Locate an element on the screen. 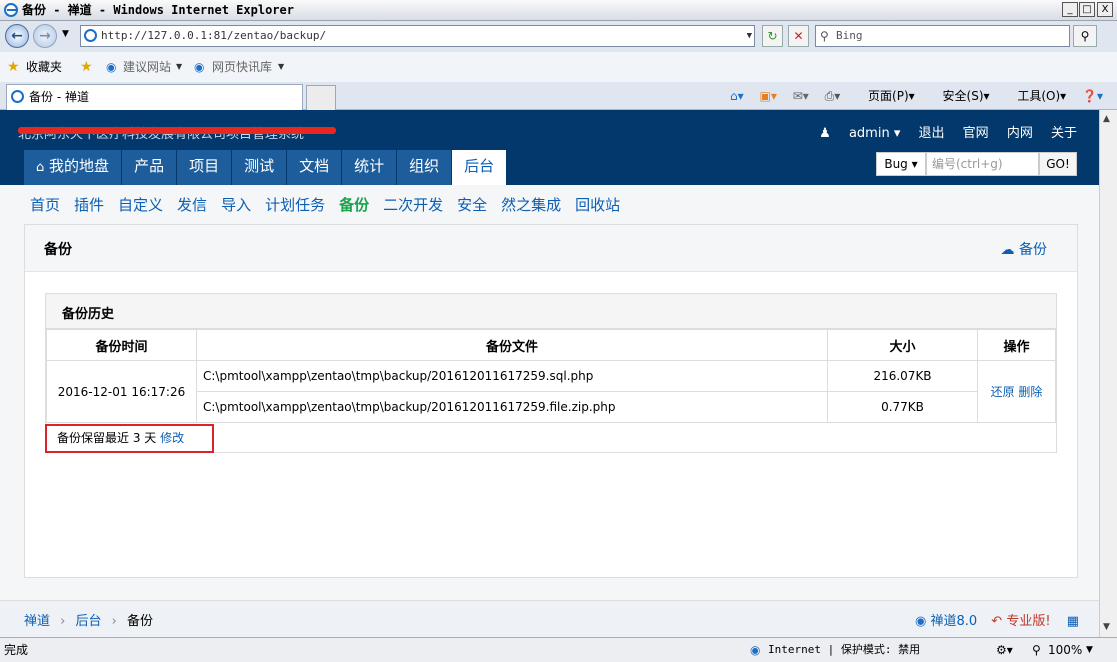 This screenshot has width=1117, height=662. command-bar: ⌂▾ ▣▾ ✉▾ ⎙▾ 页面(P)▾ 安全(S)▾ 工具(O)▾ ❓▾ is located at coordinates (910, 95).